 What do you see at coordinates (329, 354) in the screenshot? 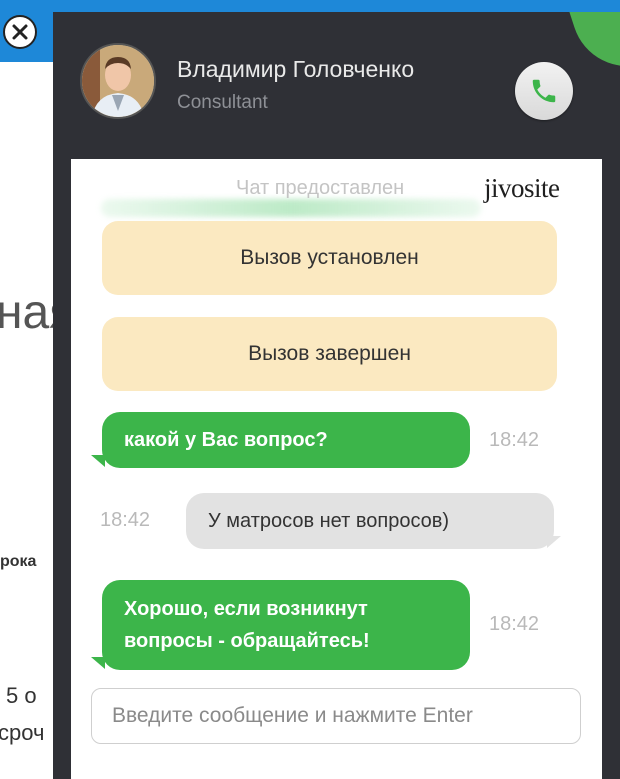
I see `system-message: Вызов завершен` at bounding box center [329, 354].